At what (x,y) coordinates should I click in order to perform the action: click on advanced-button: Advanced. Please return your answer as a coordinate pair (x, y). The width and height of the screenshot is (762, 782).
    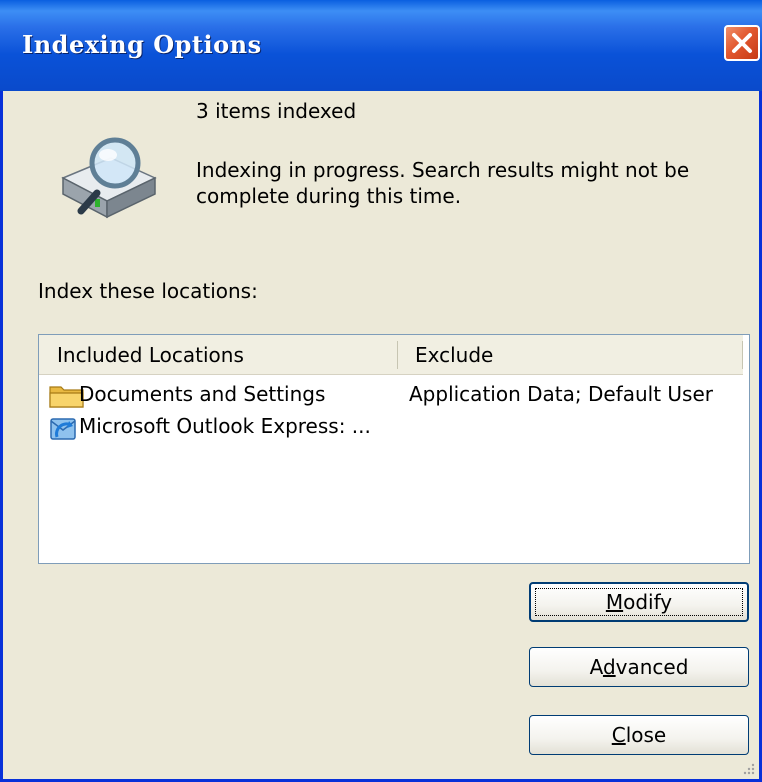
    Looking at the image, I should click on (639, 667).